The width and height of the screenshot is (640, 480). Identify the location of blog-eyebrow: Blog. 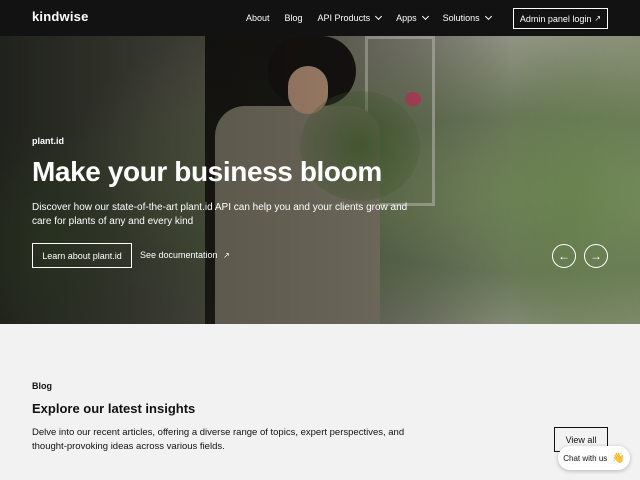
(42, 386).